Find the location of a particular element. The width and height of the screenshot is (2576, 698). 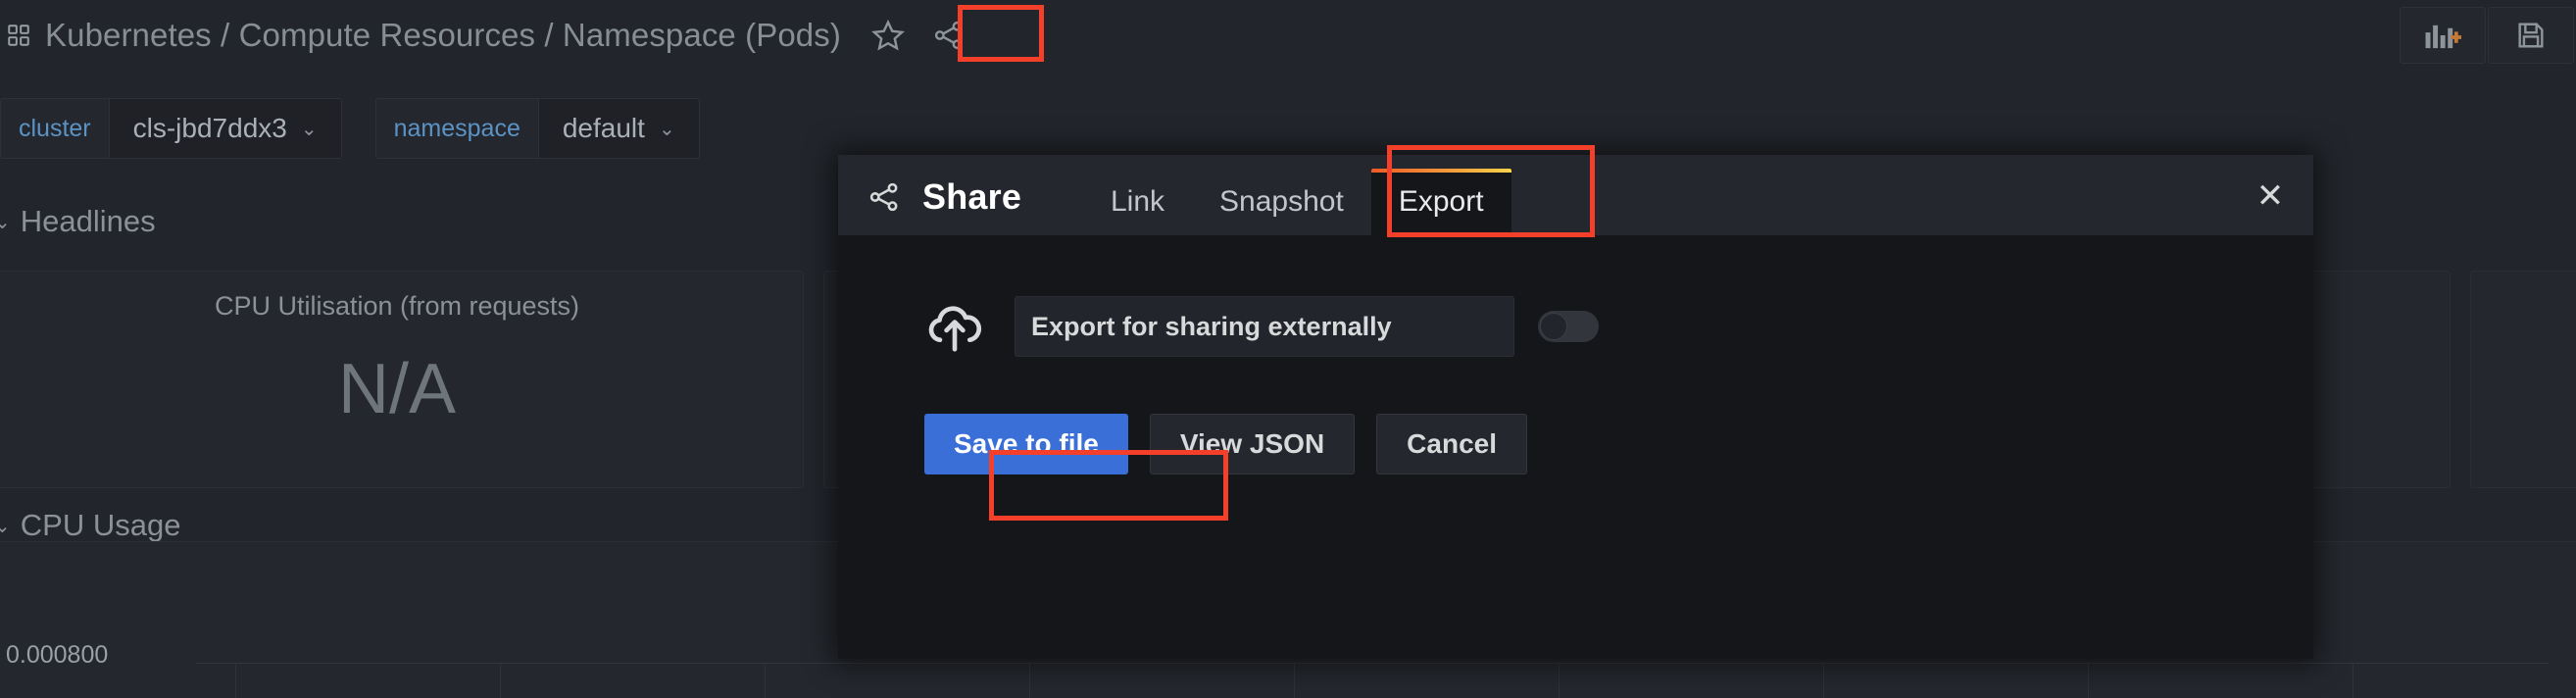

cloud-upload-icon is located at coordinates (954, 326).